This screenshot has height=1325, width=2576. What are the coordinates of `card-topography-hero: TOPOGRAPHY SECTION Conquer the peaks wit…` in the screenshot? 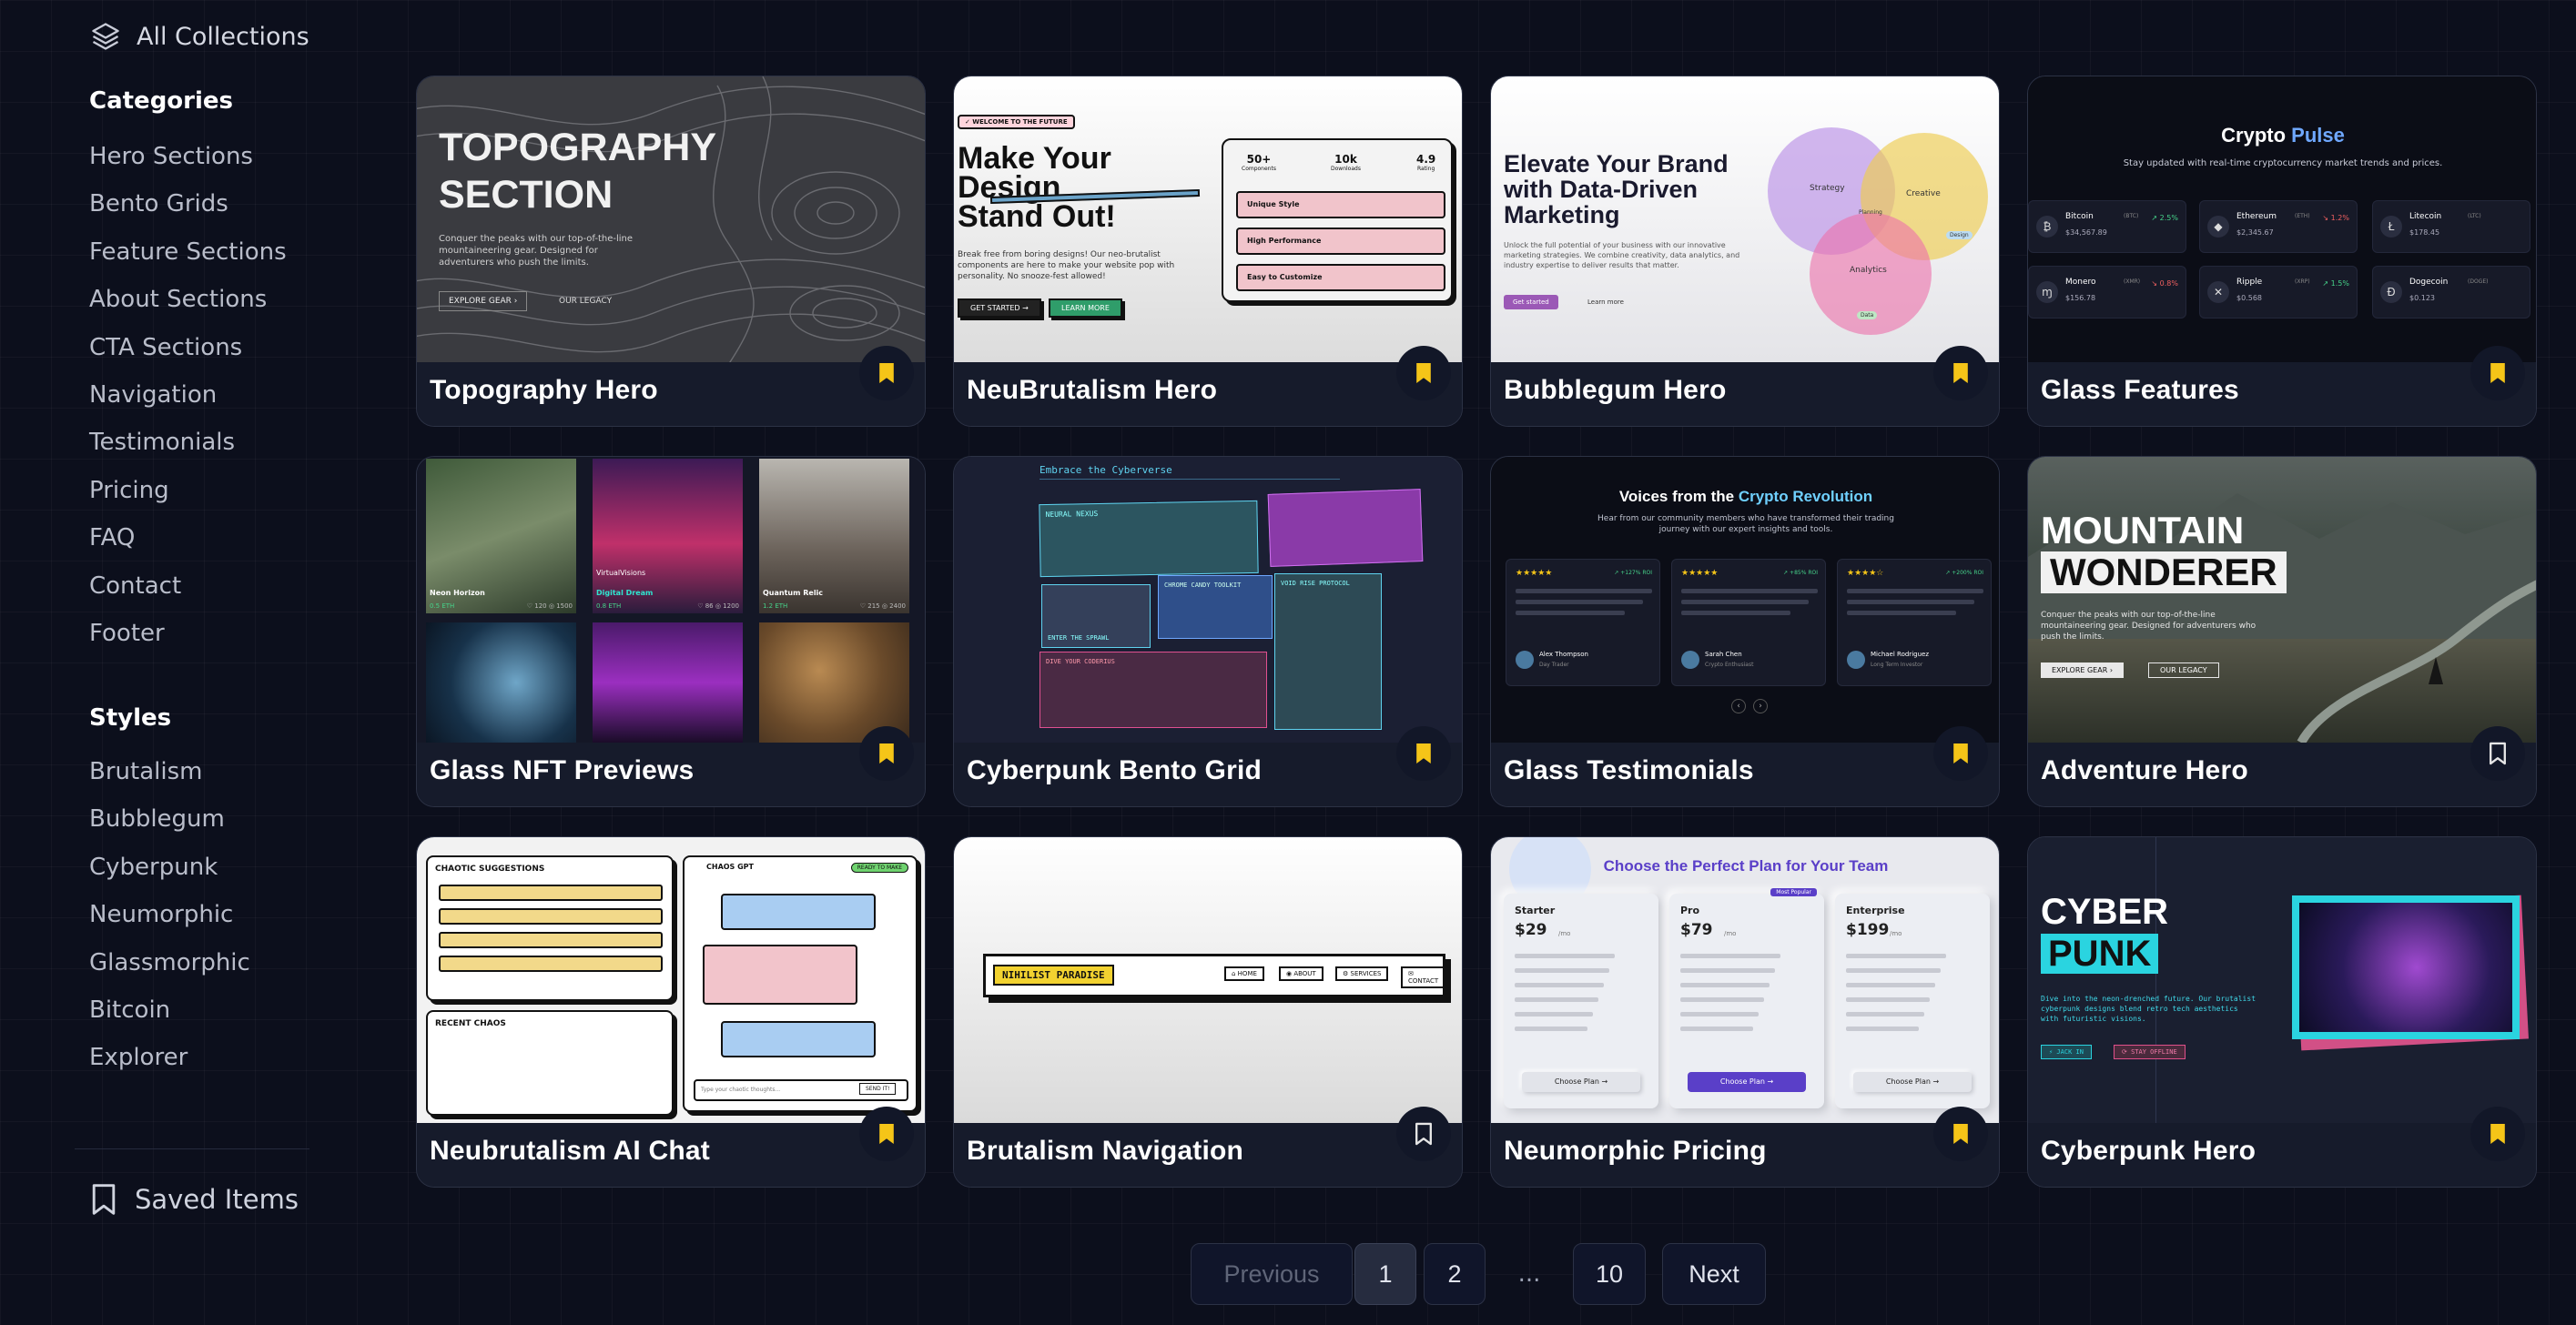 It's located at (671, 252).